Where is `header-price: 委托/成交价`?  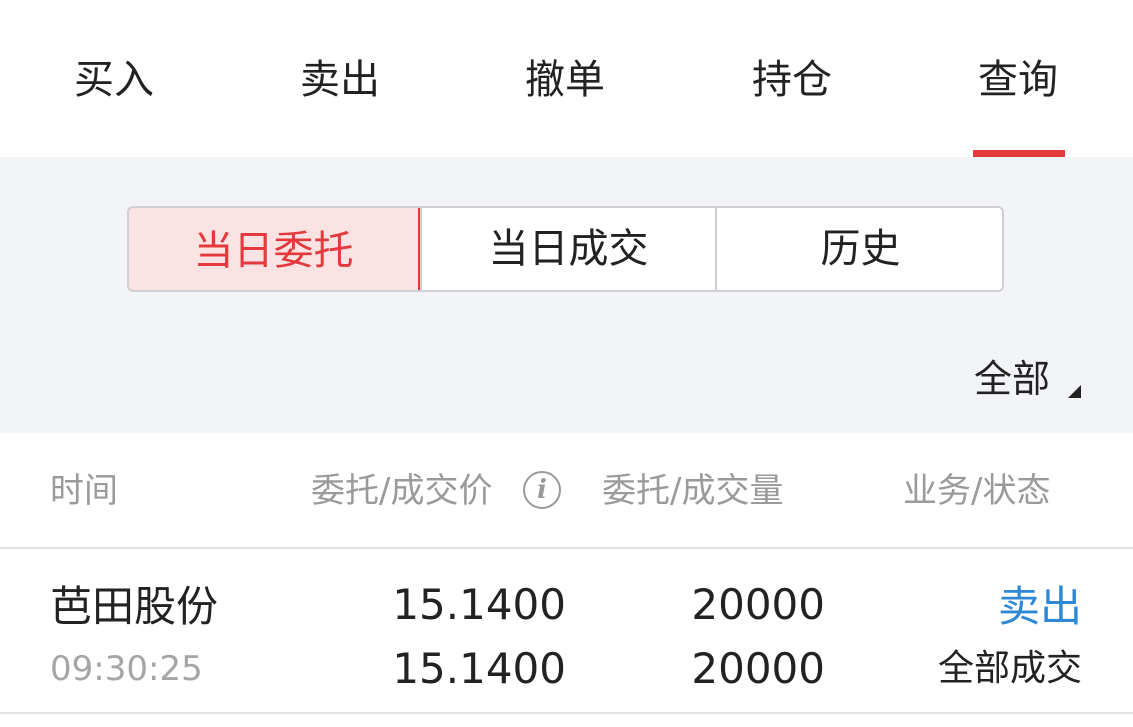
header-price: 委托/成交价 is located at coordinates (402, 491).